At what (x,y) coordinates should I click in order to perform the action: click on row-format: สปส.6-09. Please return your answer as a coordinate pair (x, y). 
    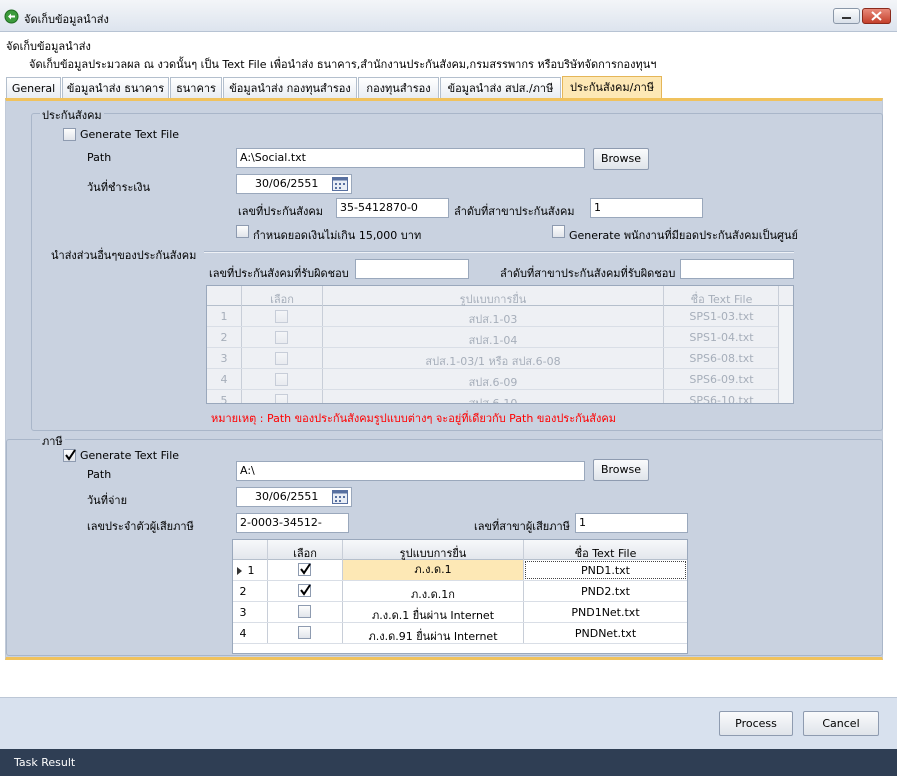
    Looking at the image, I should click on (493, 382).